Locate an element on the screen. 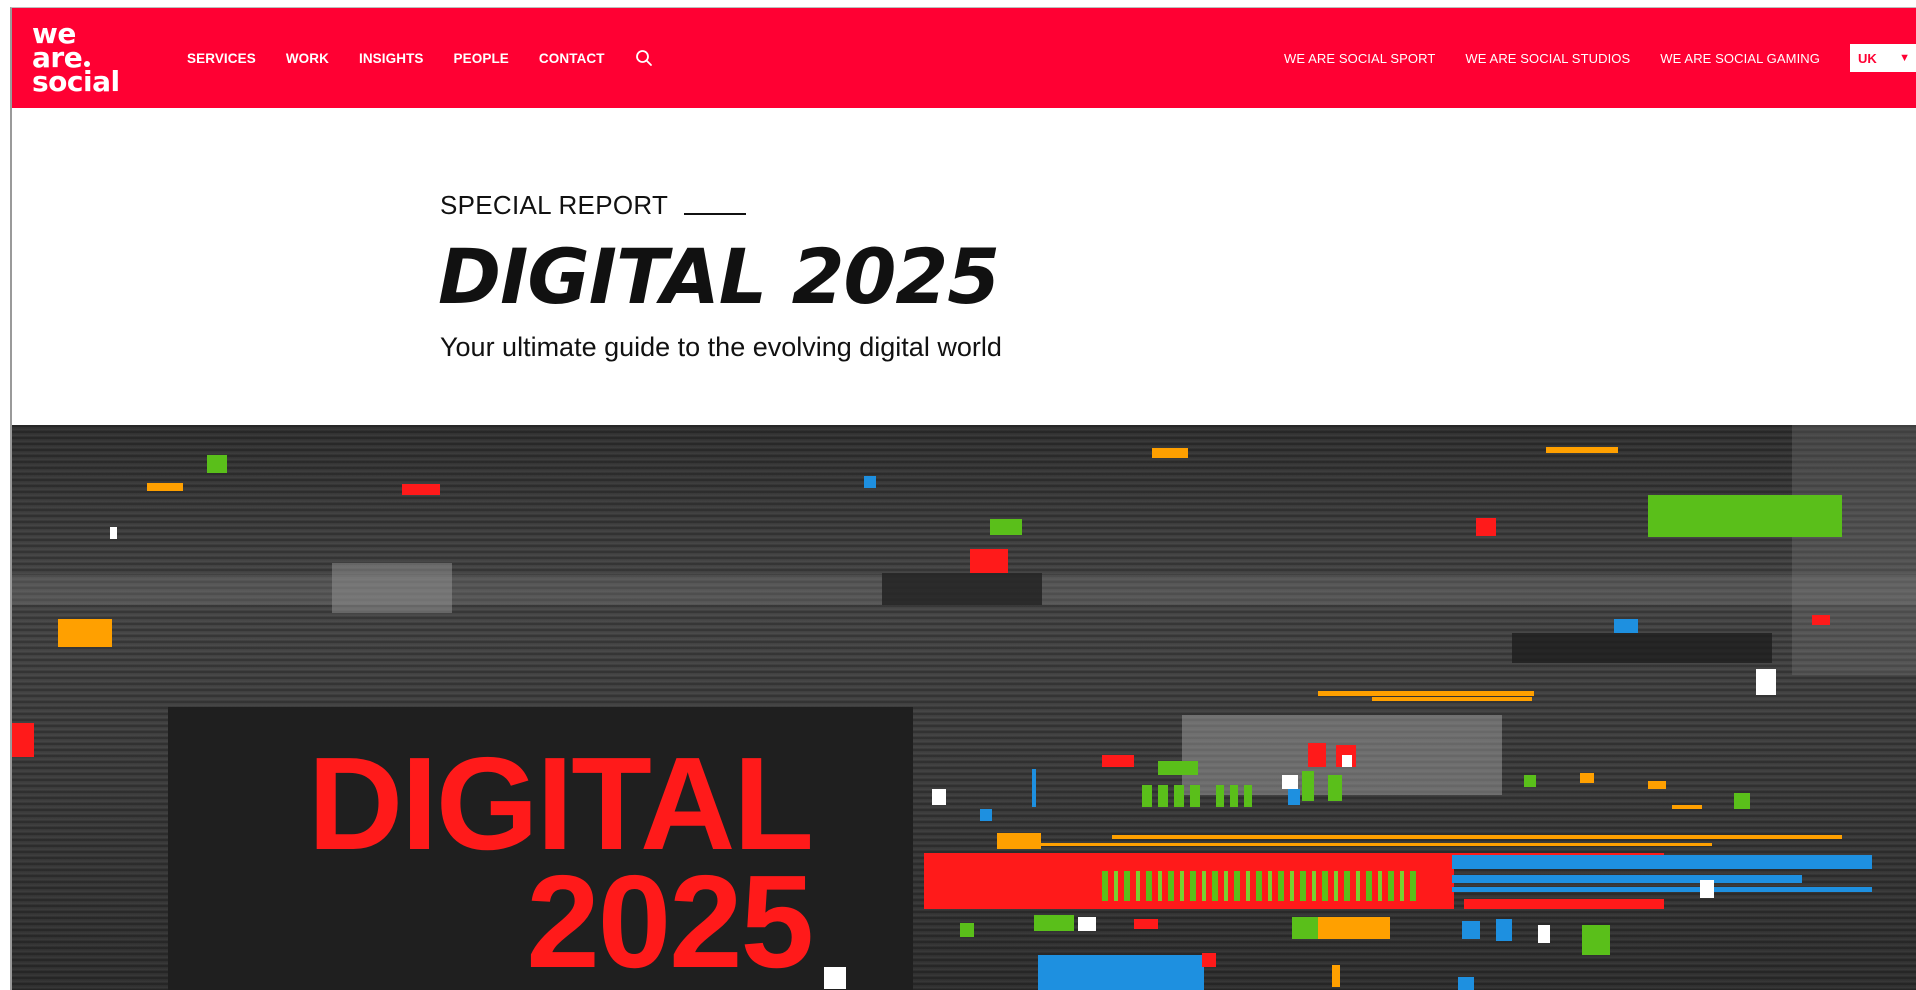 The image size is (1916, 990). hero-image-heading: DIGITAL 2025 is located at coordinates (553, 860).